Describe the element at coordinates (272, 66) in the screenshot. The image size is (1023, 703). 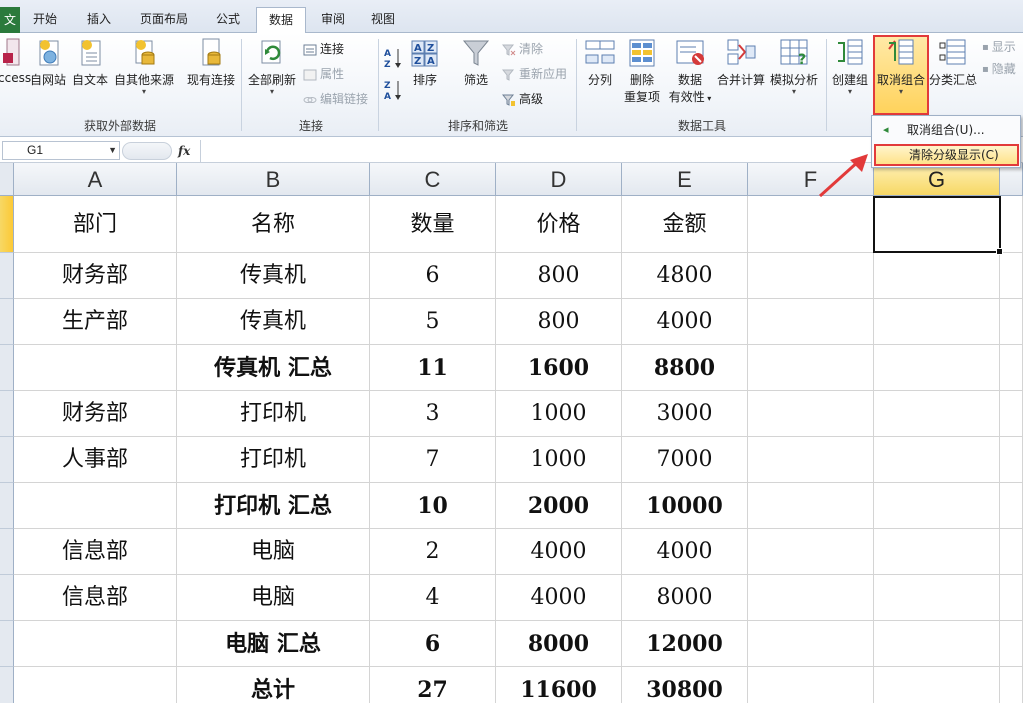
I see `refresh-all-button: 全部刷新 ▾` at that location.